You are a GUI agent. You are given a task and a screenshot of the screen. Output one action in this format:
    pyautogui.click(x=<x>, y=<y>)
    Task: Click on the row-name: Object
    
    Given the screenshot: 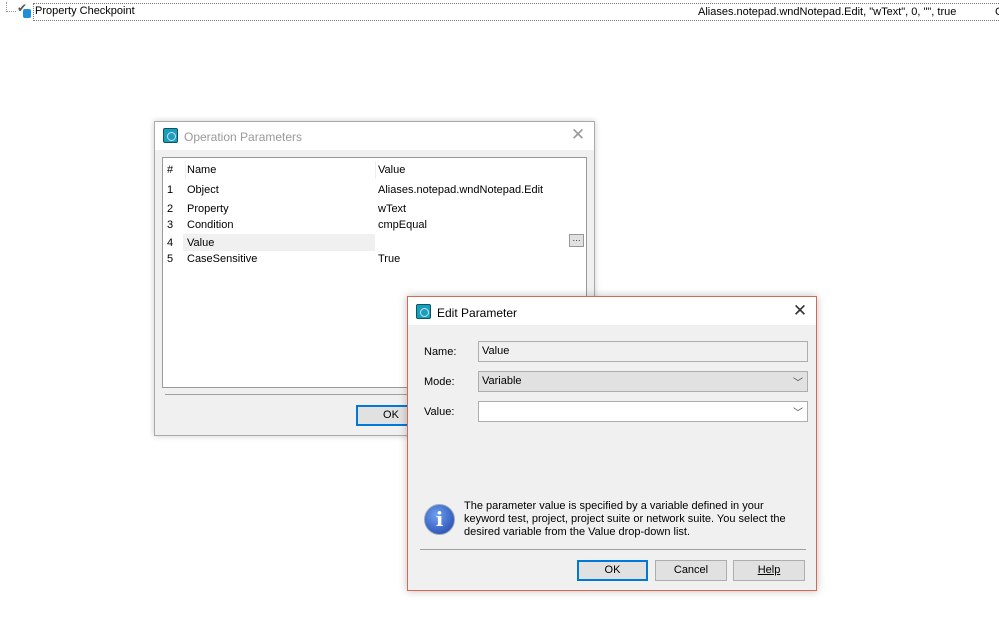 What is the action you would take?
    pyautogui.click(x=203, y=190)
    